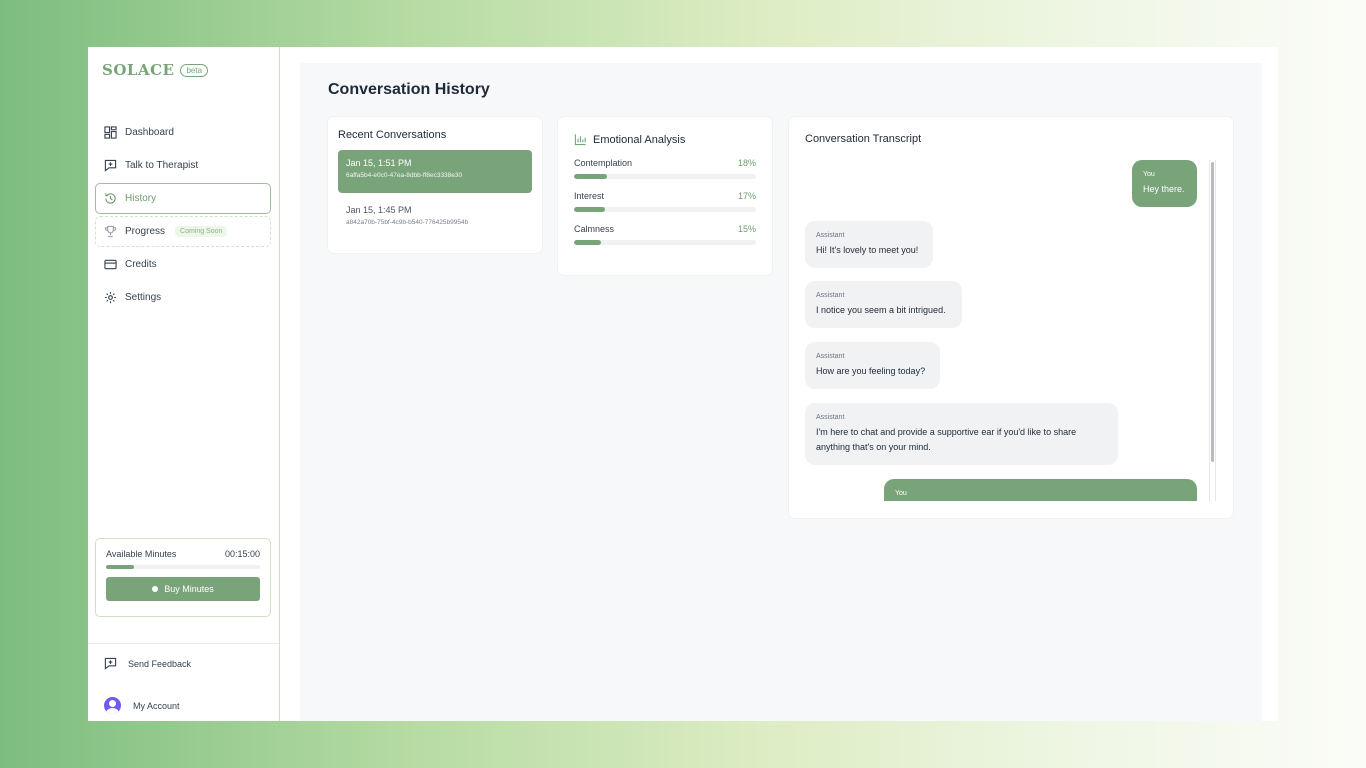 The height and width of the screenshot is (768, 1366). Describe the element at coordinates (580, 139) in the screenshot. I see `bar-chart-icon` at that location.